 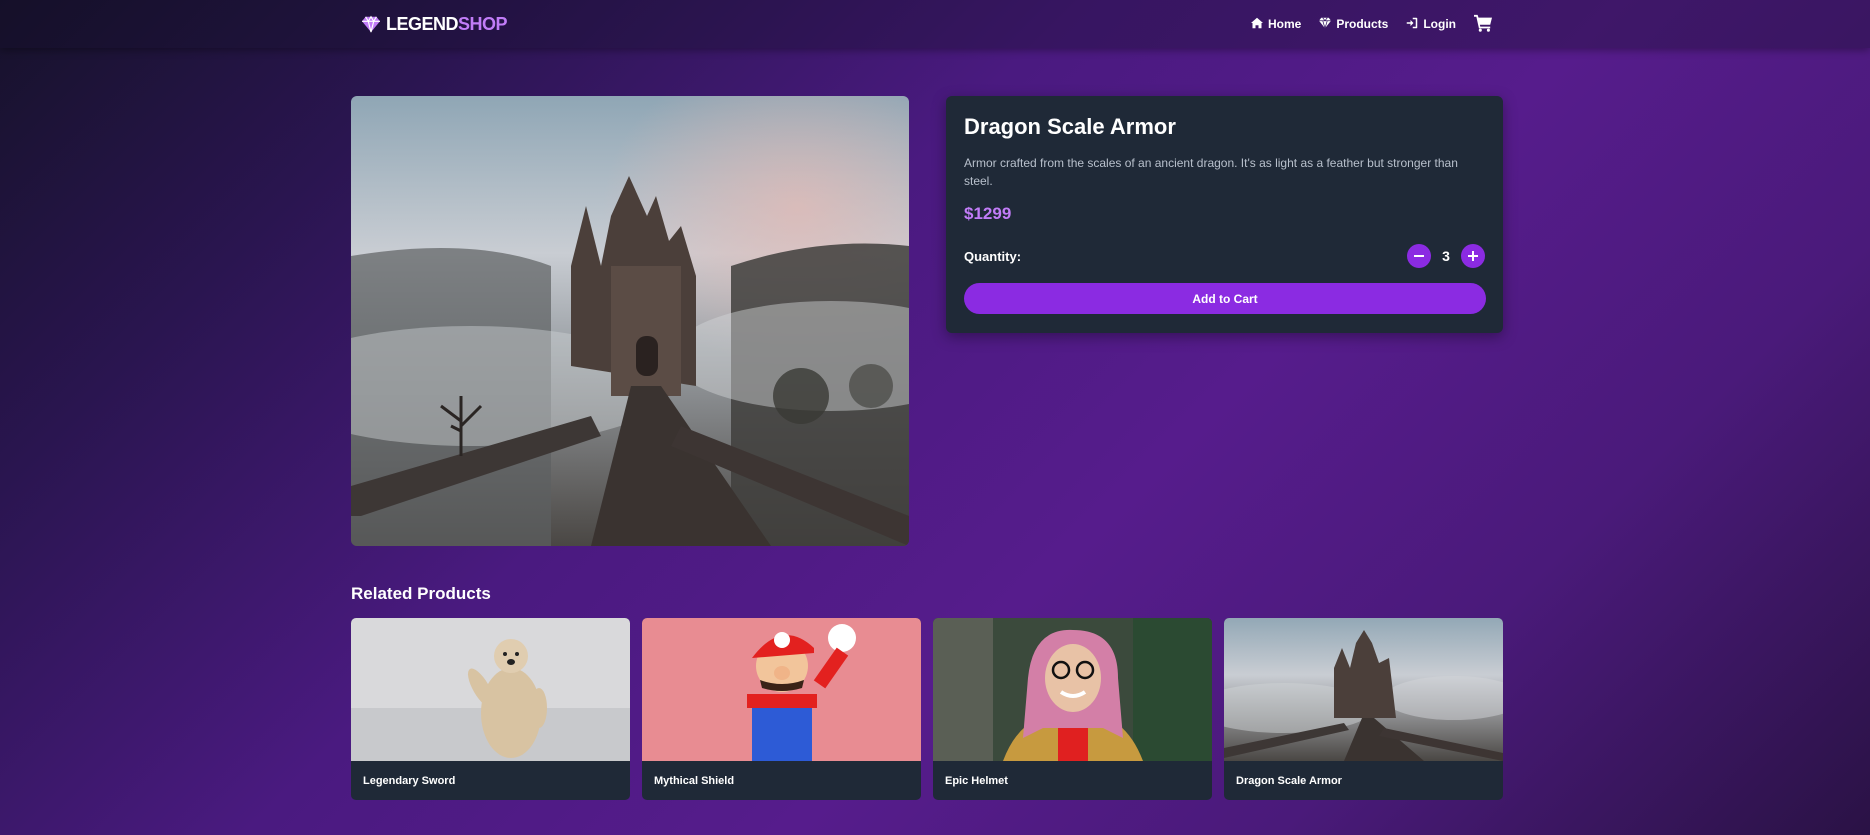 I want to click on cart-icon, so click(x=1483, y=24).